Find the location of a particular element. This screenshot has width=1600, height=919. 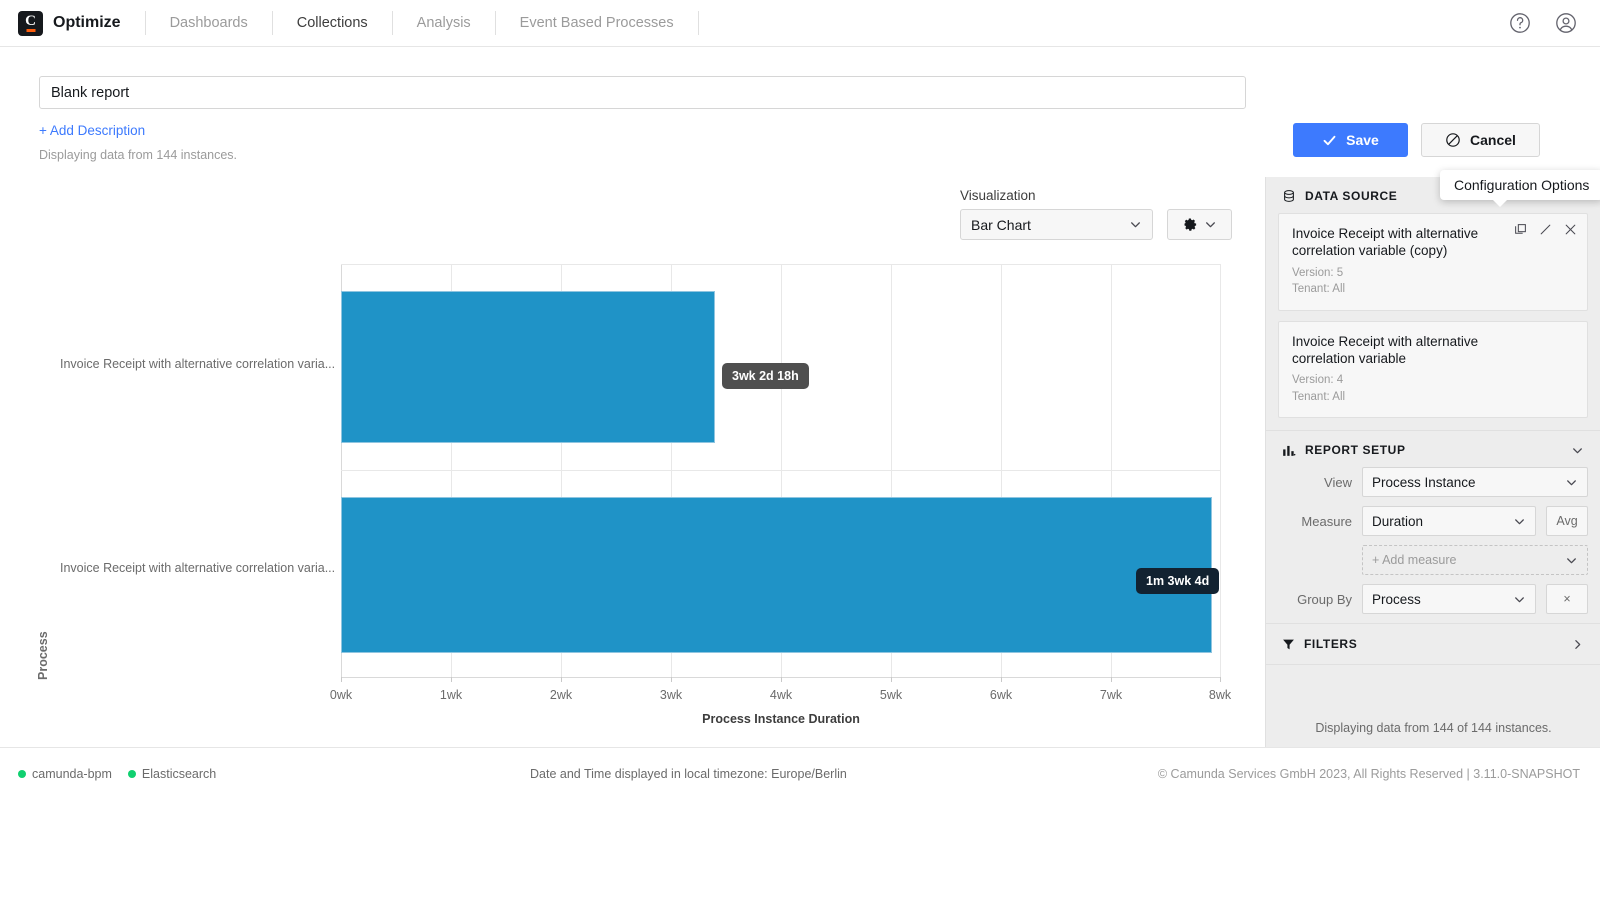

brand-name: Optimize is located at coordinates (87, 23).